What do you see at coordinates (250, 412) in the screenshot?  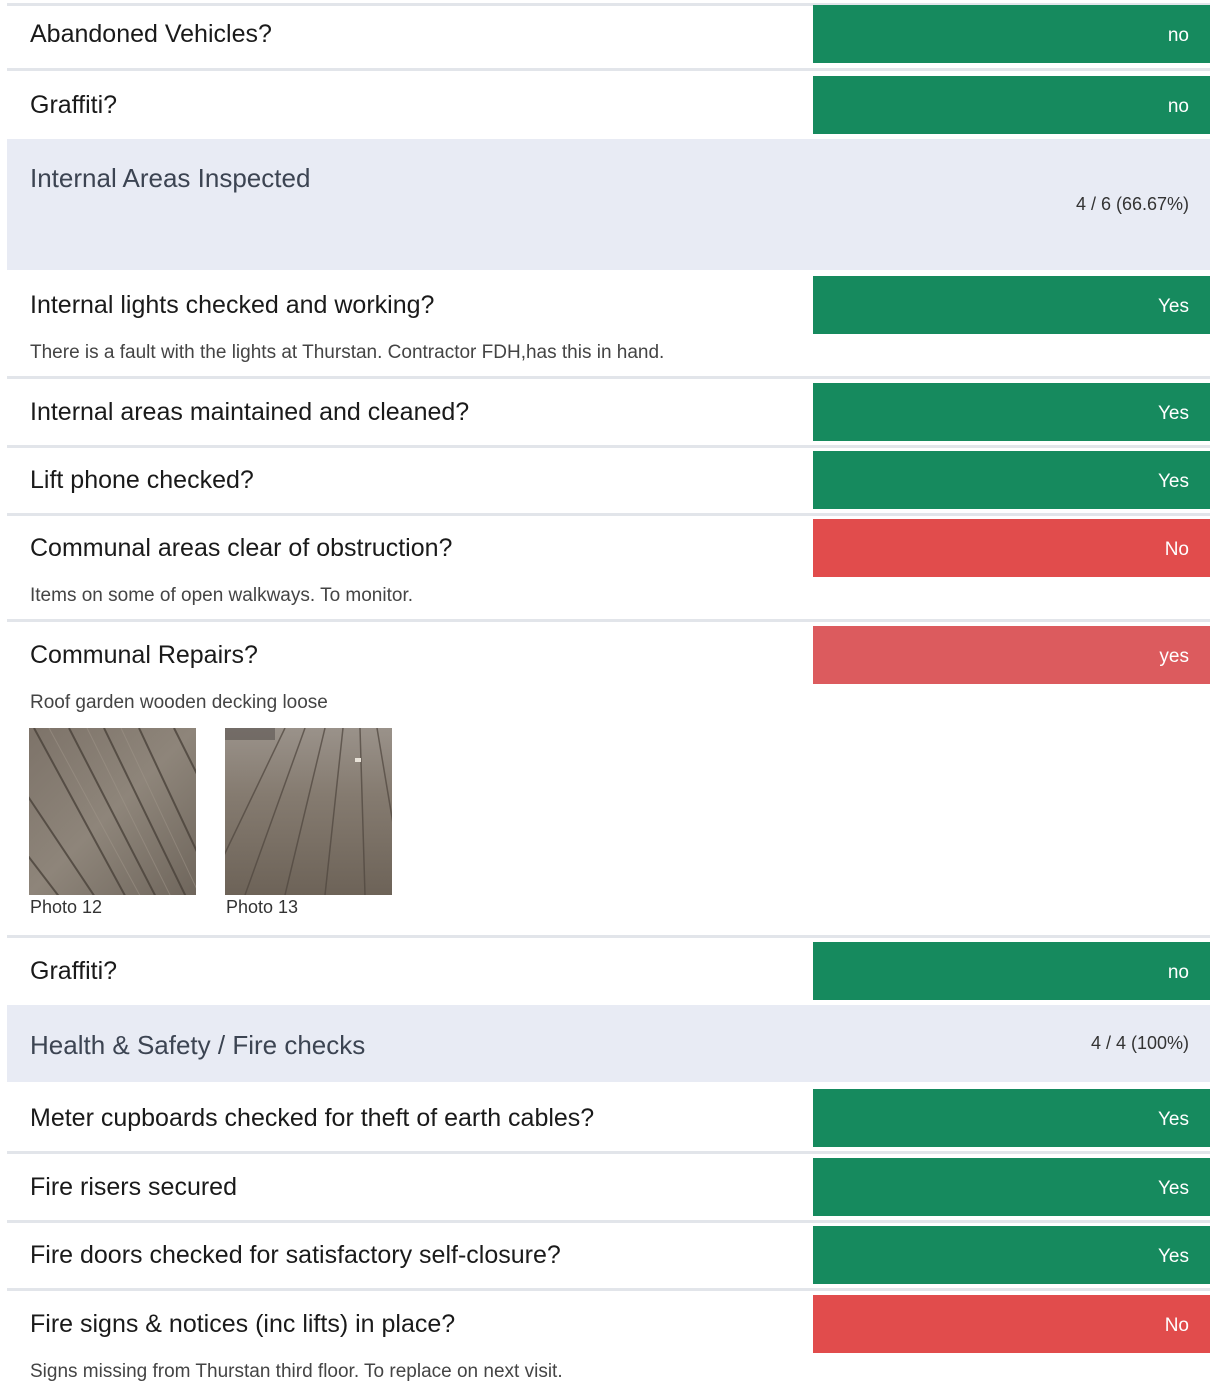 I see `question-label: Internal areas maintained and cleaned?` at bounding box center [250, 412].